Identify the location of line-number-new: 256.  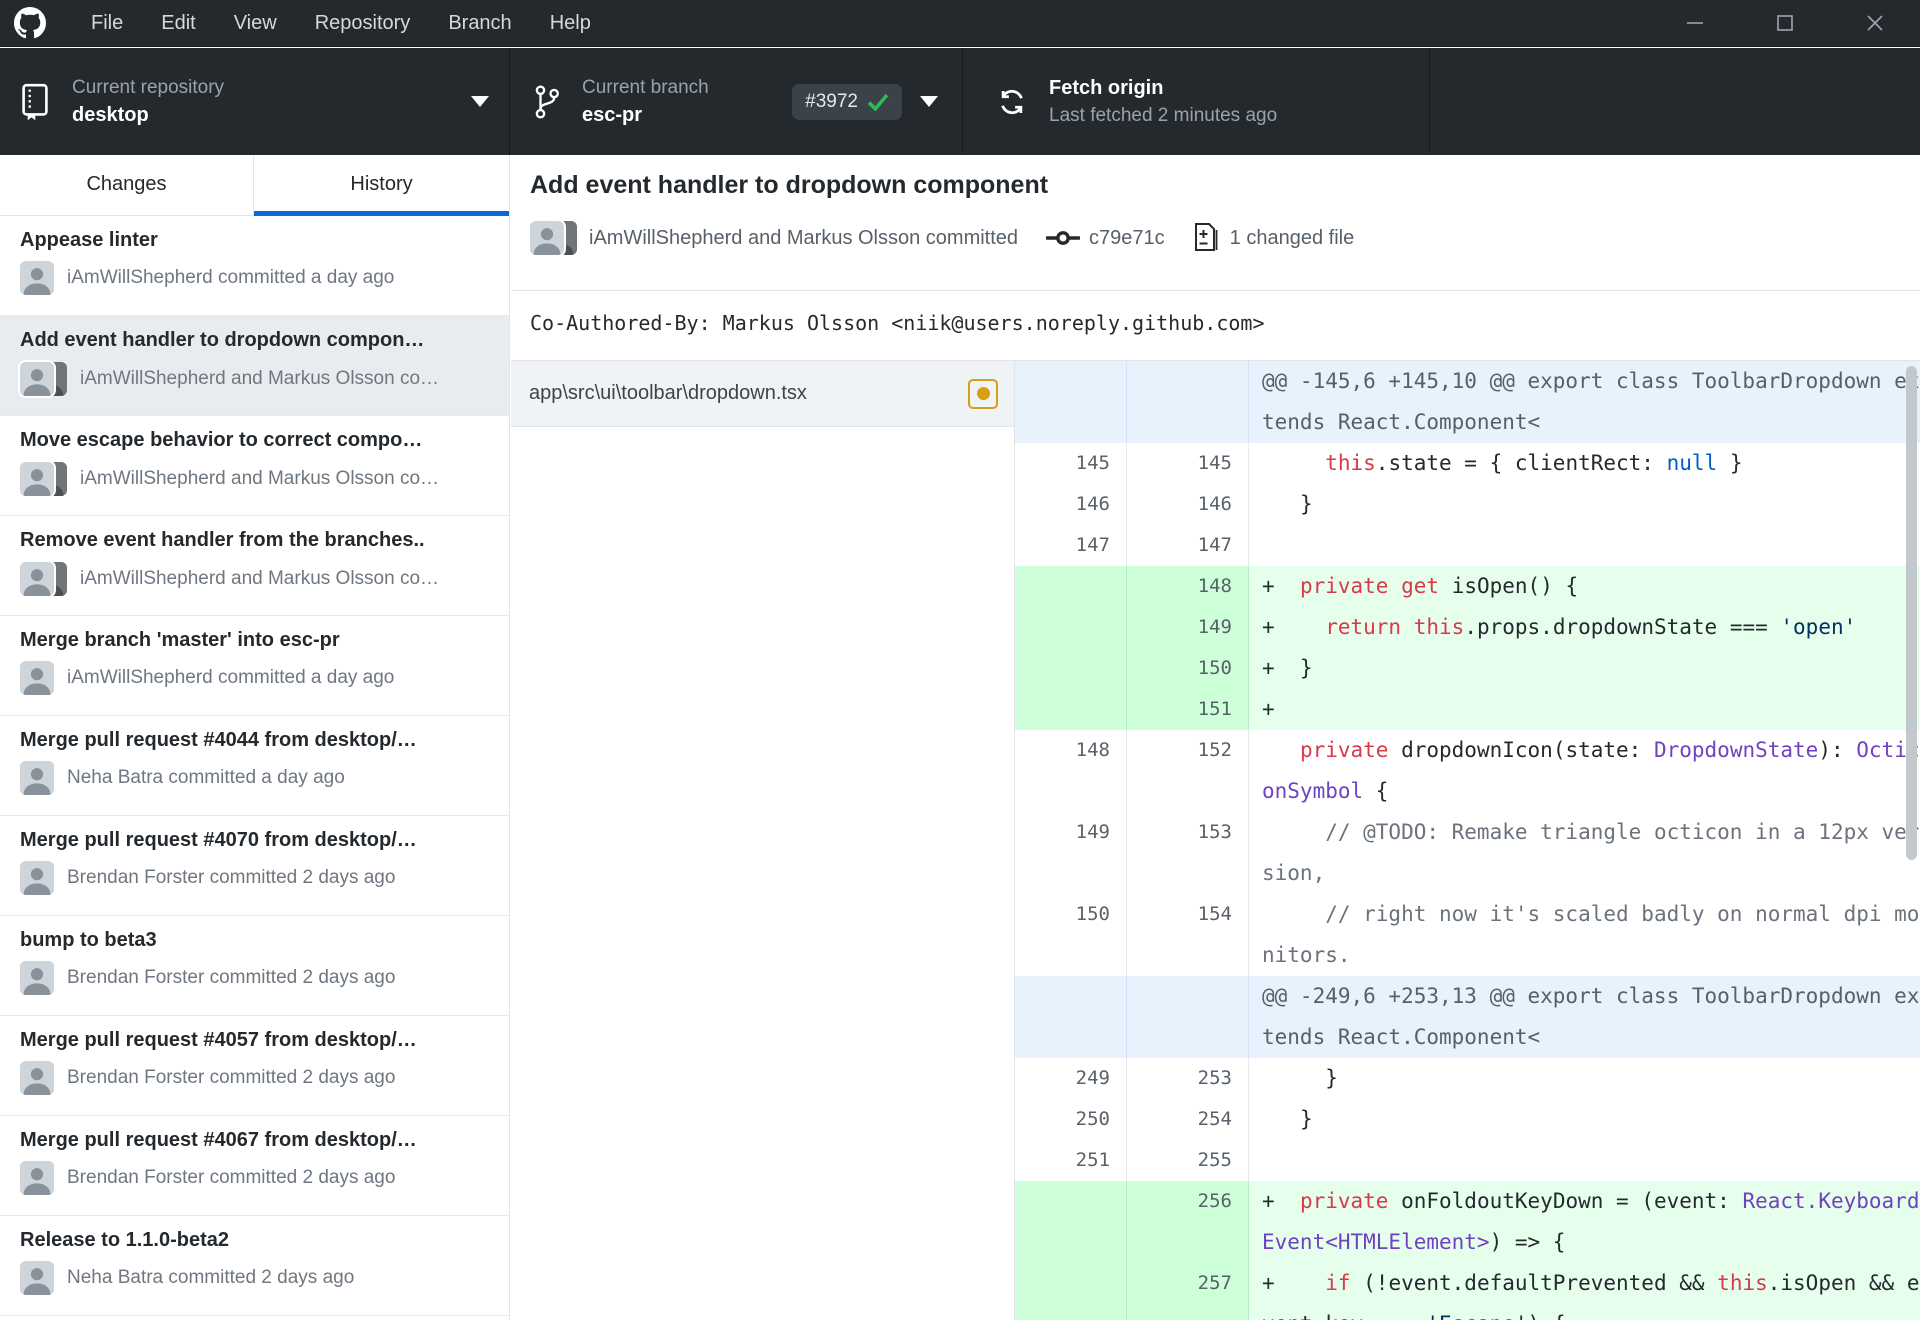
(1188, 1222).